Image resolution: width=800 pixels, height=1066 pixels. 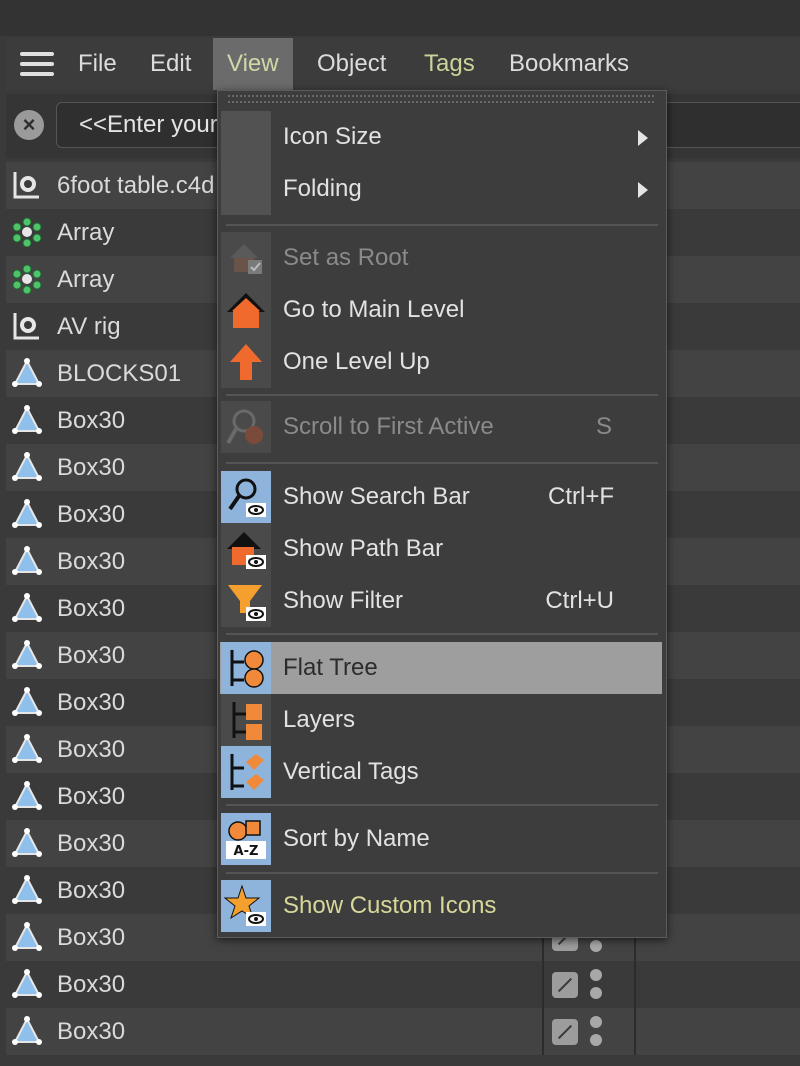 I want to click on window-top-strip, so click(x=400, y=18).